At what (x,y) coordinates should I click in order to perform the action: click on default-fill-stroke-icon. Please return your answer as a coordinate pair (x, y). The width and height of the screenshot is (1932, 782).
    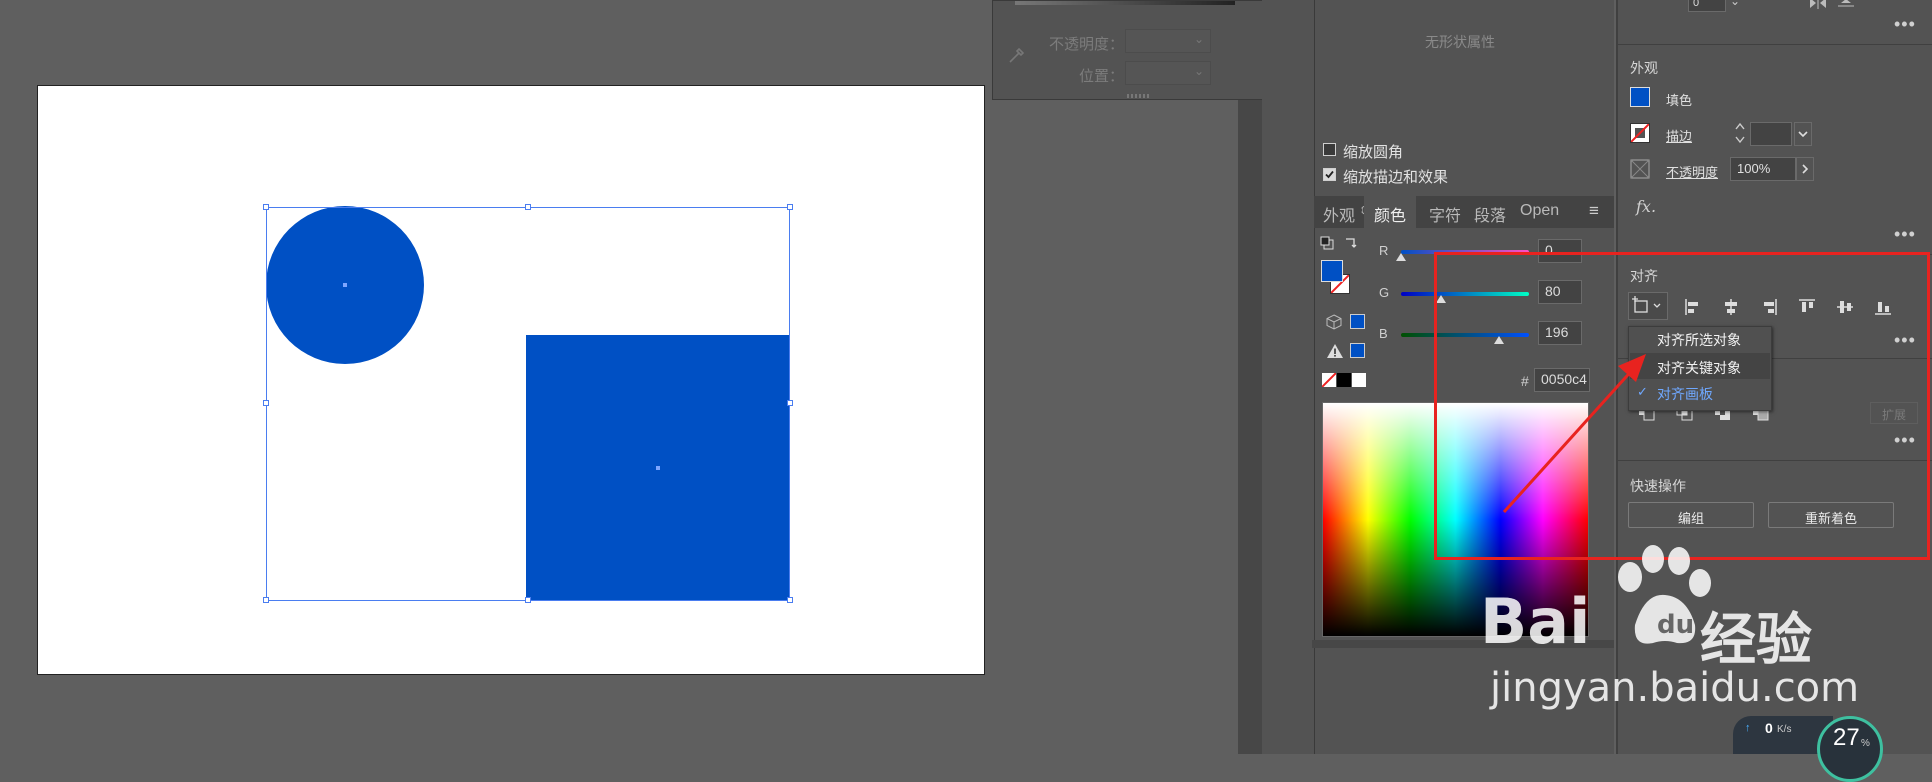
    Looking at the image, I should click on (1327, 245).